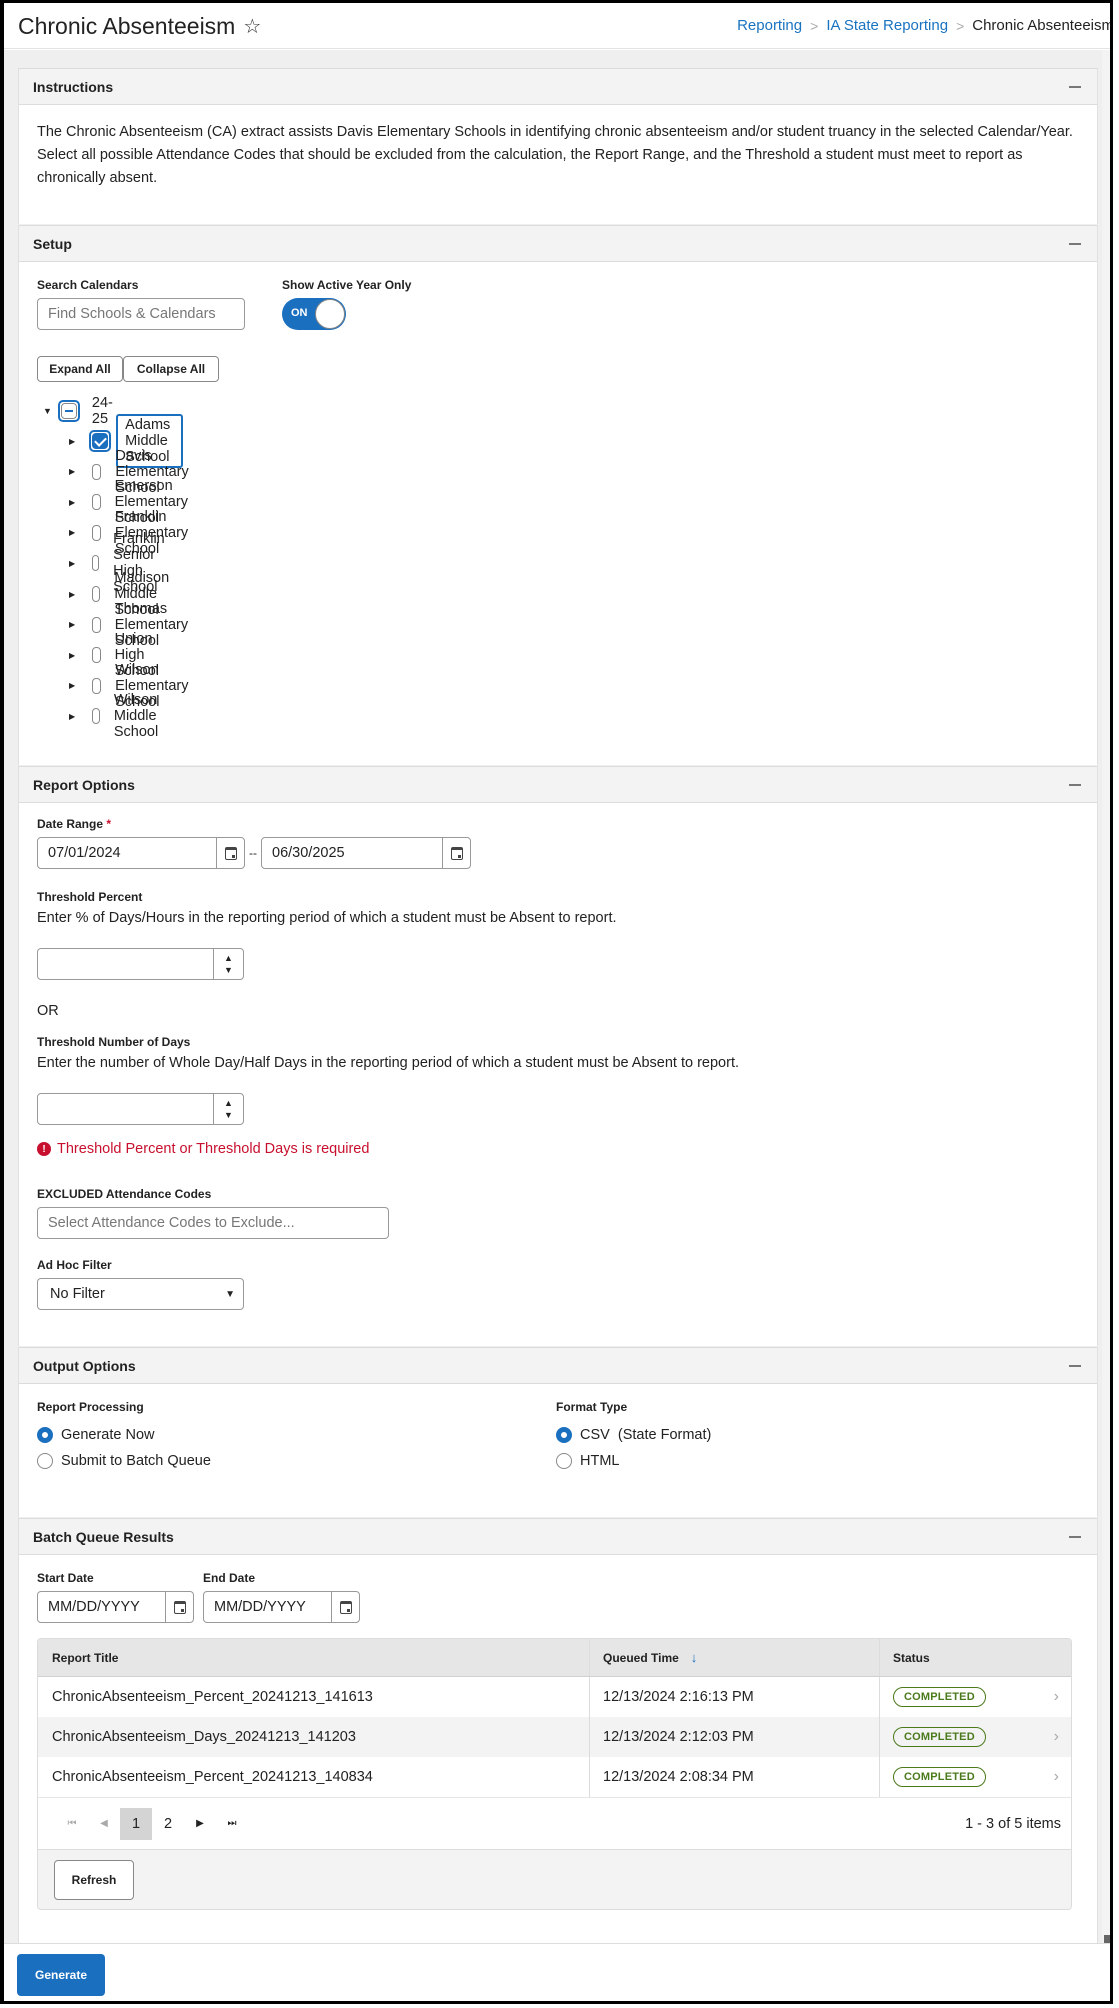  What do you see at coordinates (142, 716) in the screenshot?
I see `school-label: Wilson Middle School` at bounding box center [142, 716].